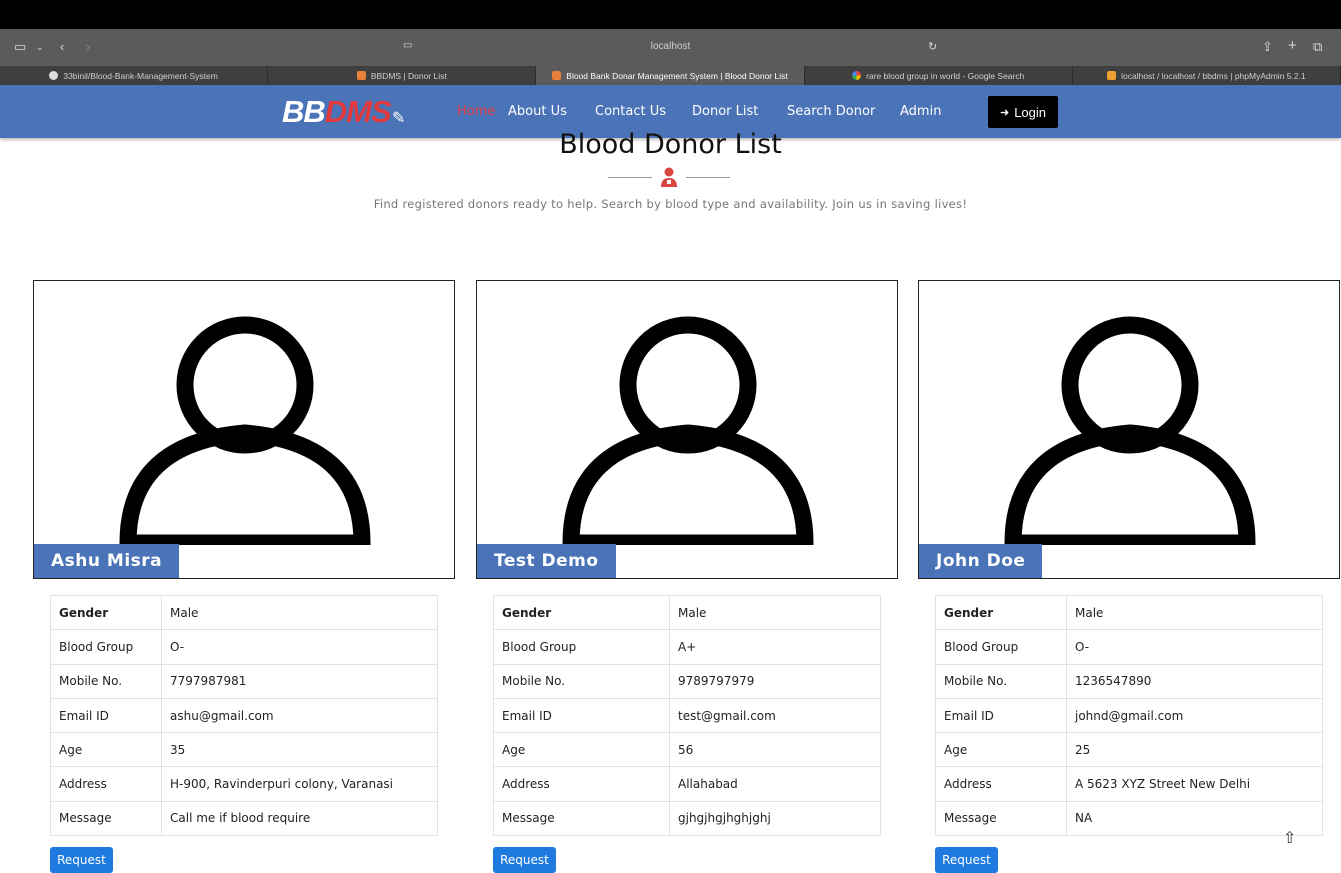 This screenshot has width=1341, height=873. Describe the element at coordinates (670, 144) in the screenshot. I see `page-title: Blood Donor List` at that location.